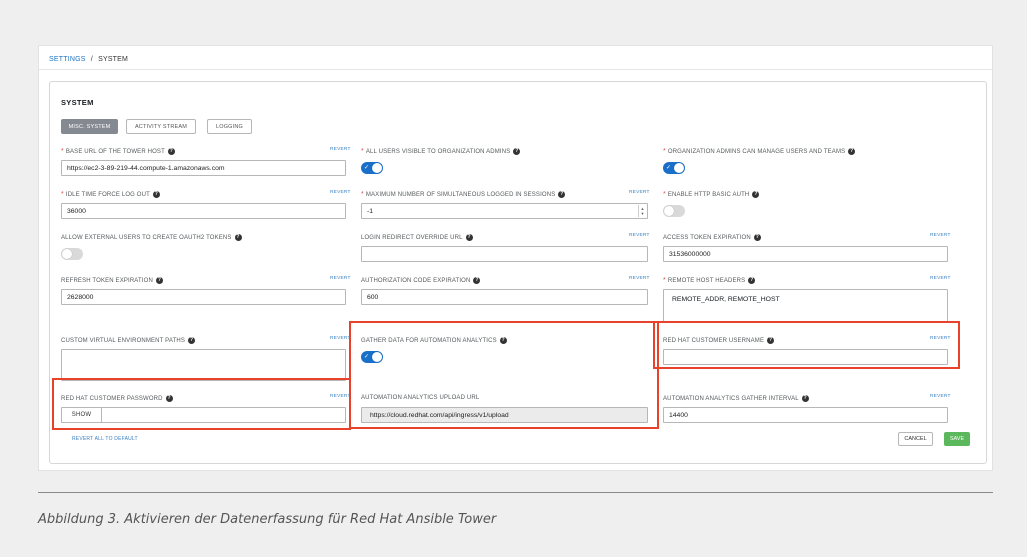 Image resolution: width=1027 pixels, height=557 pixels. I want to click on venv-paths-revert: REVERT, so click(340, 338).